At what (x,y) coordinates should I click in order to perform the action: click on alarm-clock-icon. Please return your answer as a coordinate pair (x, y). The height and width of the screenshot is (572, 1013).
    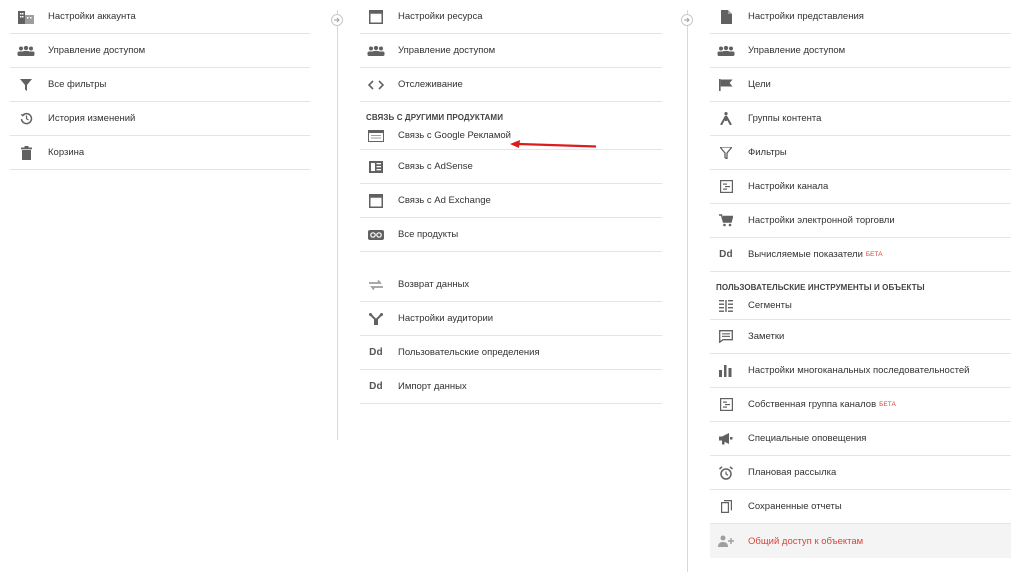
    Looking at the image, I should click on (726, 472).